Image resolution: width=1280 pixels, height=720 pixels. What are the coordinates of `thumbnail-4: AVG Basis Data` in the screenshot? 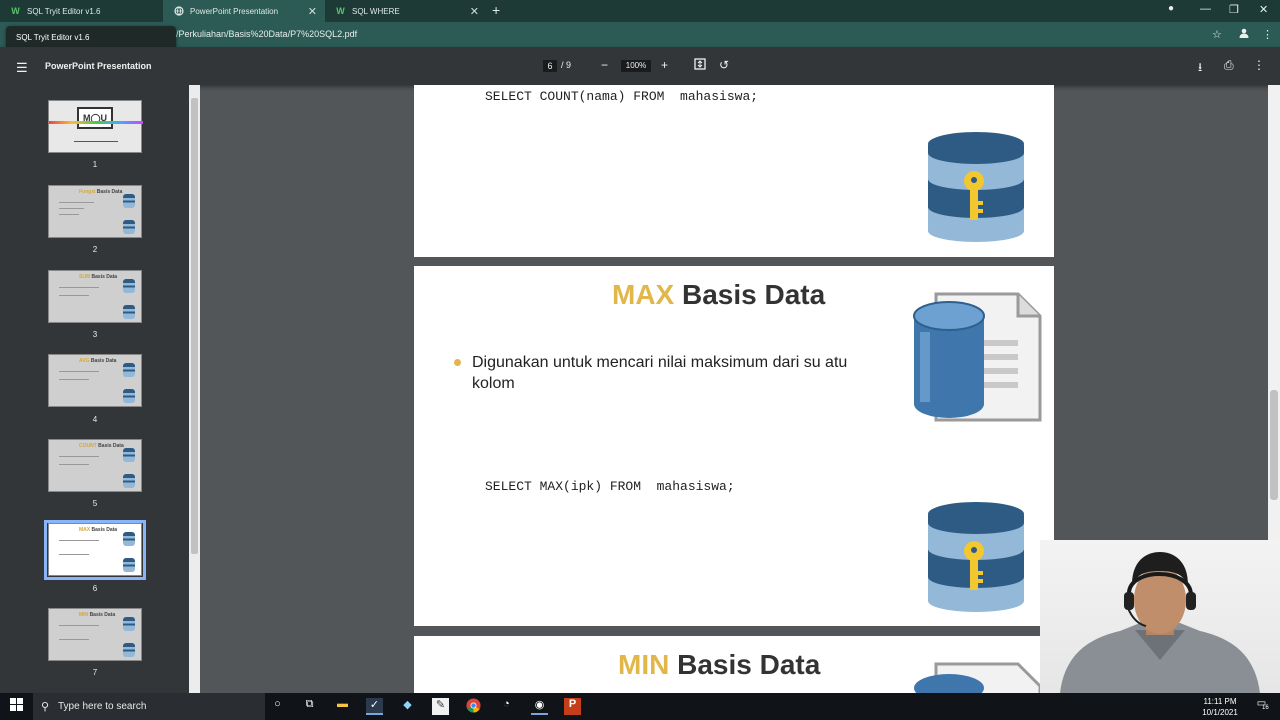 It's located at (95, 380).